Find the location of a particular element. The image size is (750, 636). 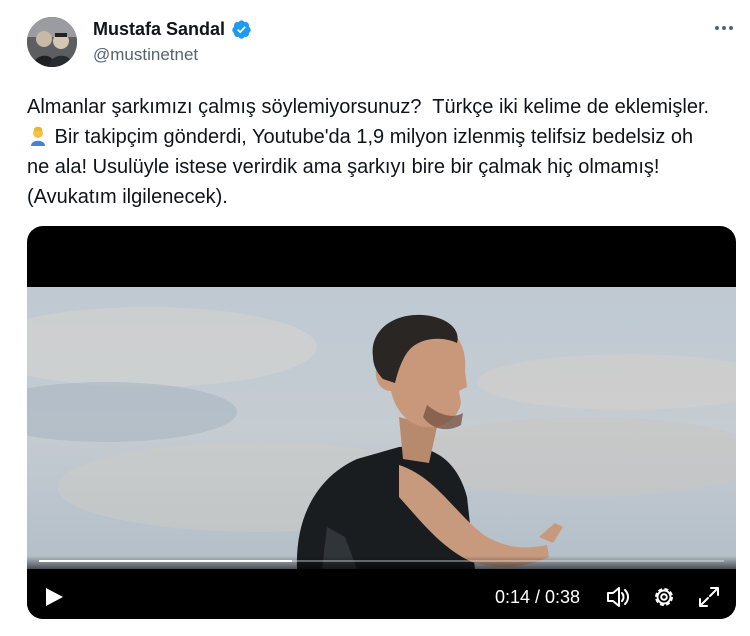

author-name-row: Mustafa Sandal is located at coordinates (172, 29).